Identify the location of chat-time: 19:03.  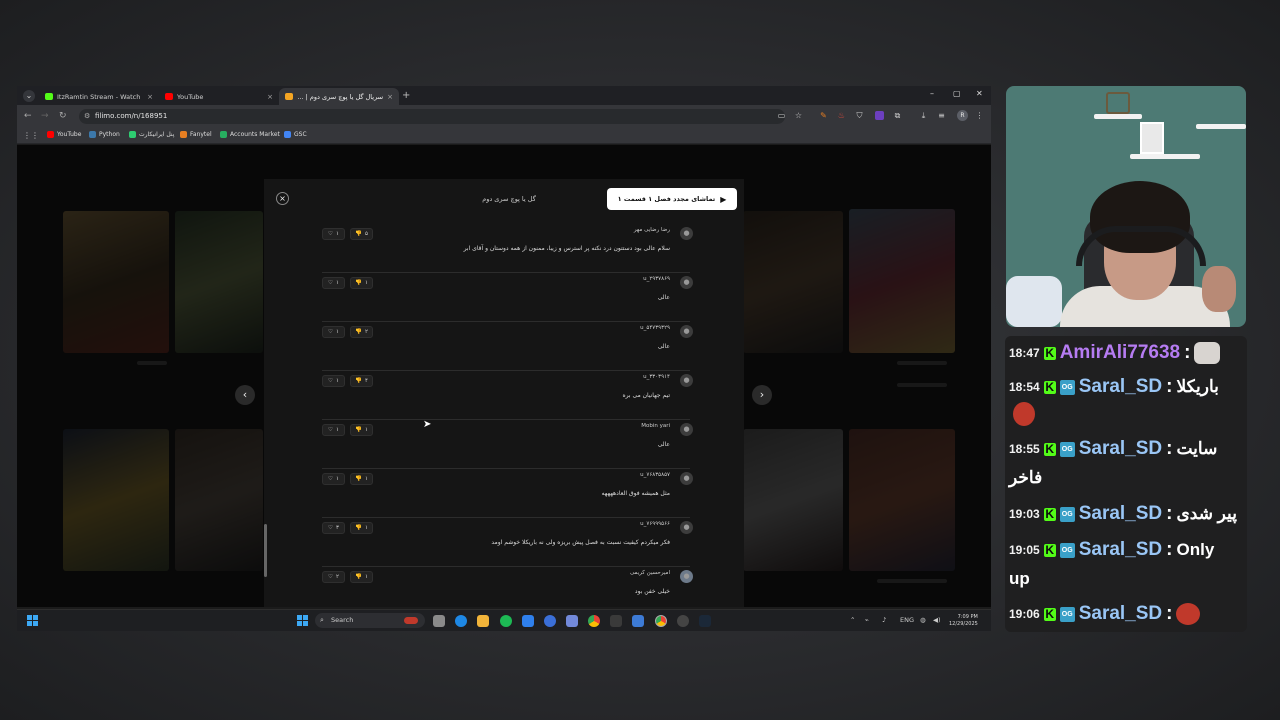
(1024, 514).